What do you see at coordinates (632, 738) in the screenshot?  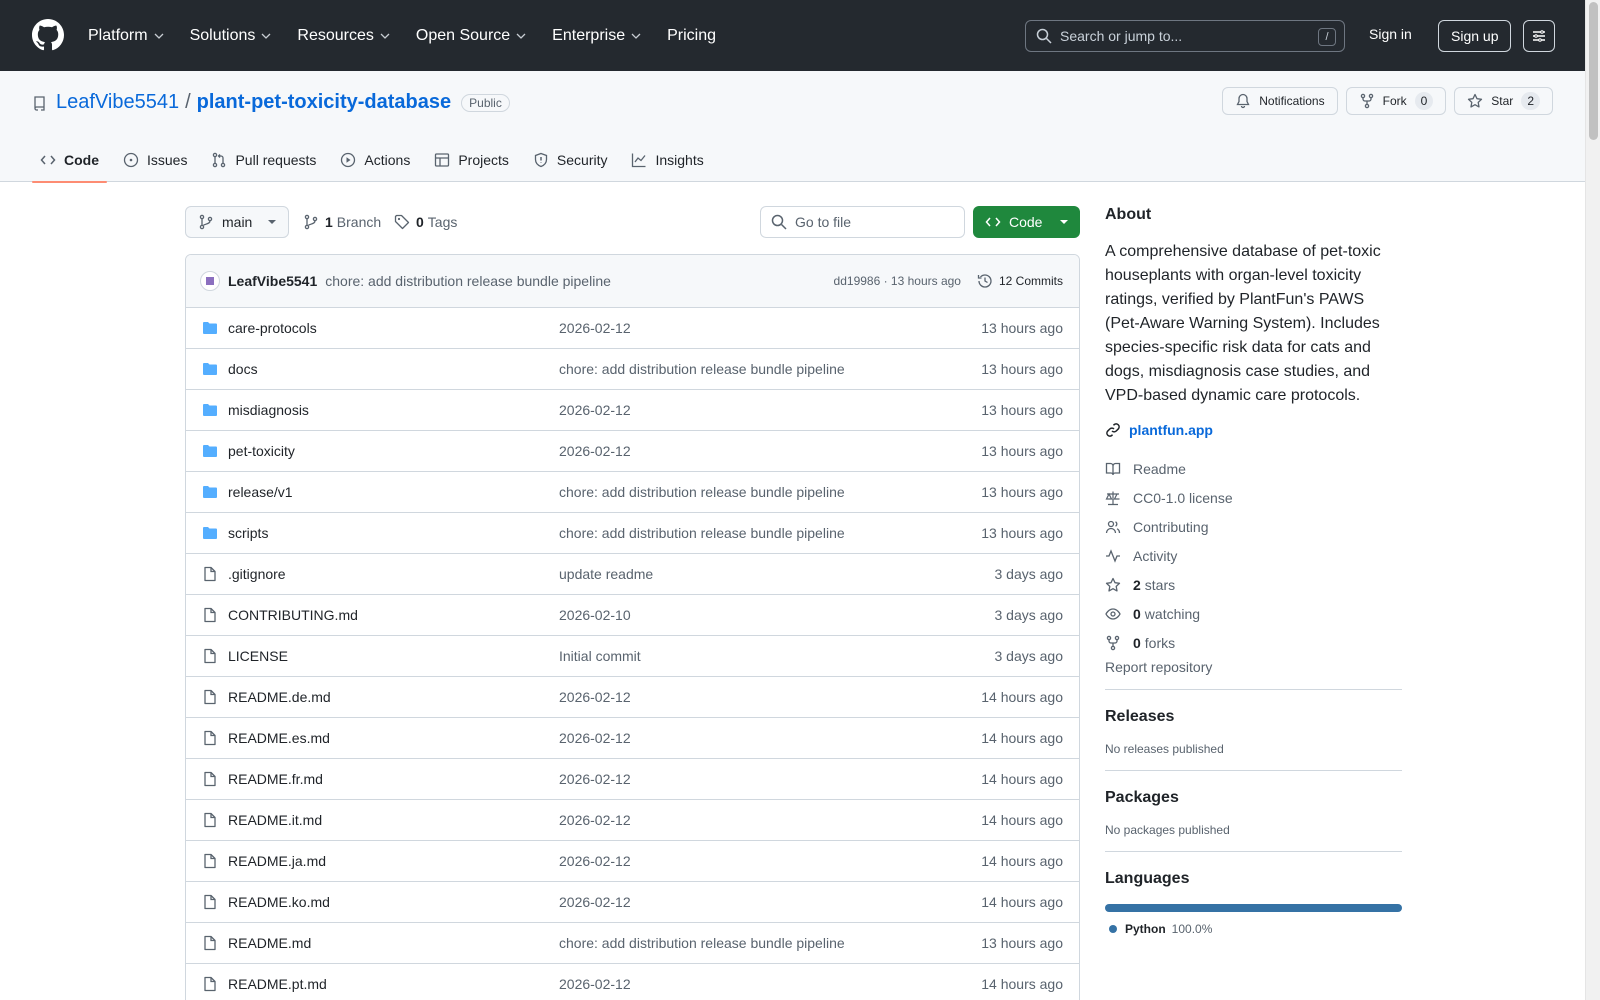 I see `file-row: README.es.md 2026-02-12 14 hours ago` at bounding box center [632, 738].